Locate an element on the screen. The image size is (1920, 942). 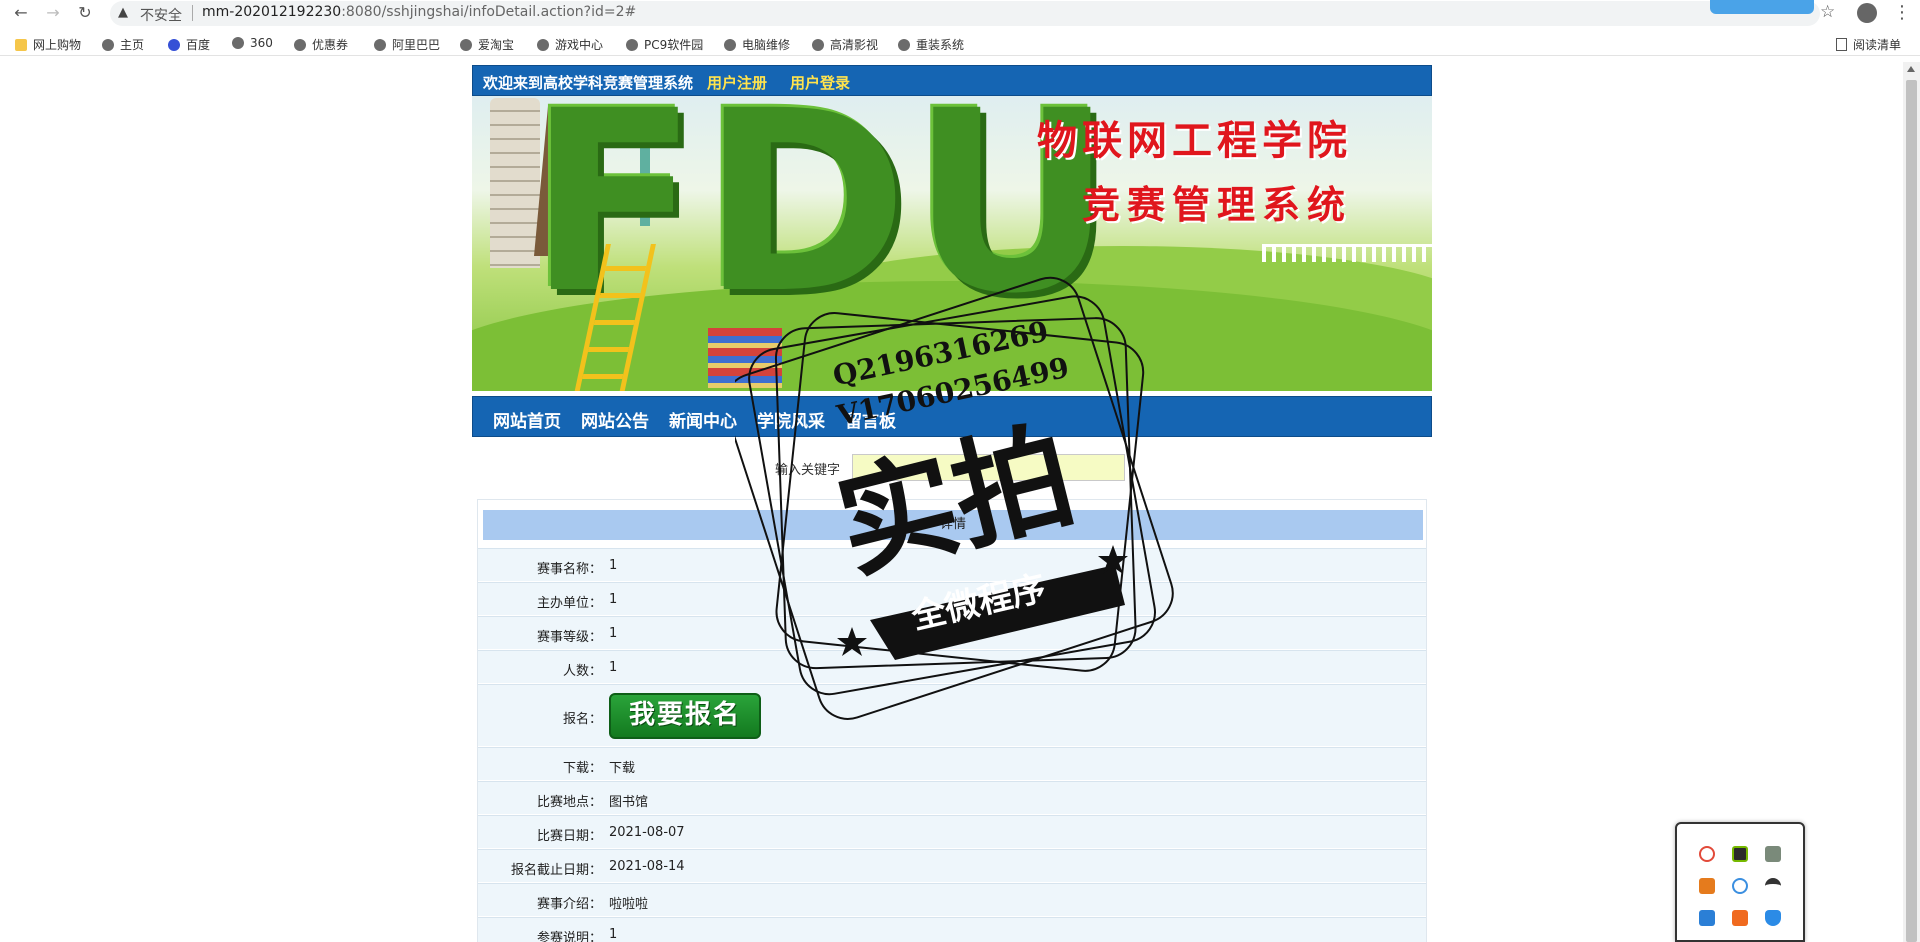
login-link: 用户登录 is located at coordinates (820, 82).